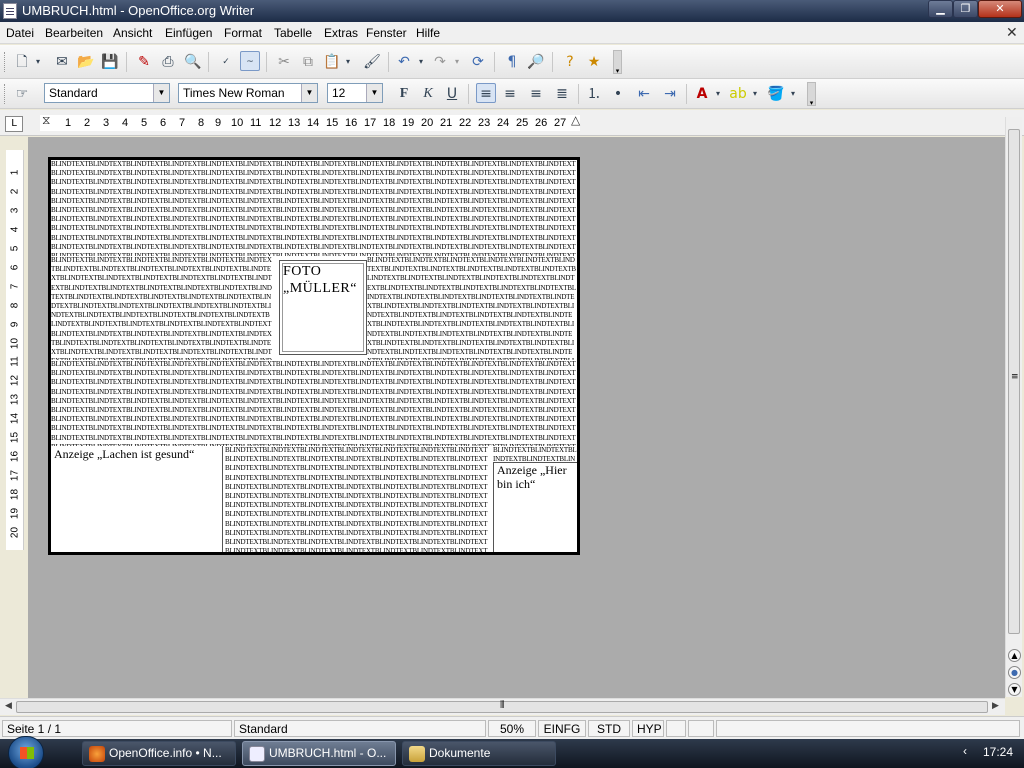  What do you see at coordinates (1014, 672) in the screenshot?
I see `navigation-icon: ●` at bounding box center [1014, 672].